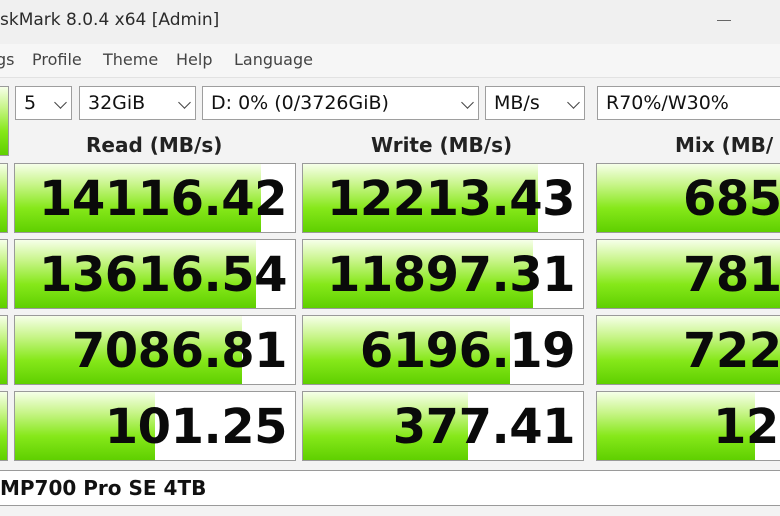  I want to click on mix-result-2: 7817, so click(688, 274).